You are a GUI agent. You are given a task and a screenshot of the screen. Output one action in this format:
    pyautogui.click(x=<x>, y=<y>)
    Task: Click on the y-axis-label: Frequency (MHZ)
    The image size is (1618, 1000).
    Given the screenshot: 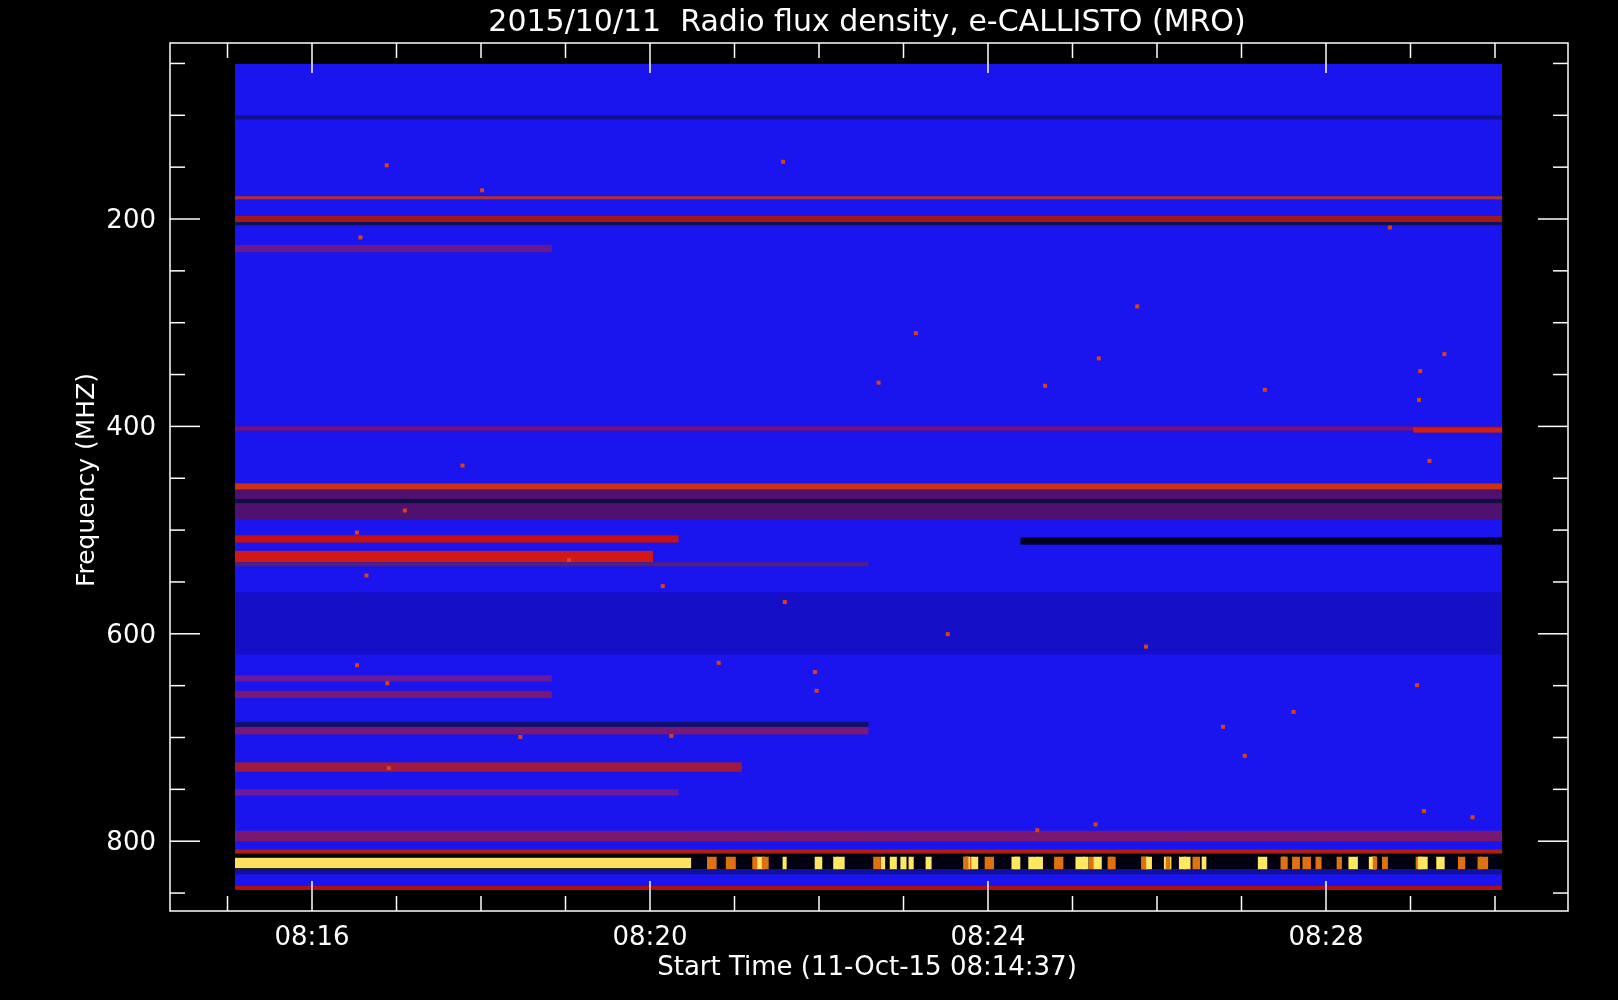 What is the action you would take?
    pyautogui.click(x=85, y=480)
    